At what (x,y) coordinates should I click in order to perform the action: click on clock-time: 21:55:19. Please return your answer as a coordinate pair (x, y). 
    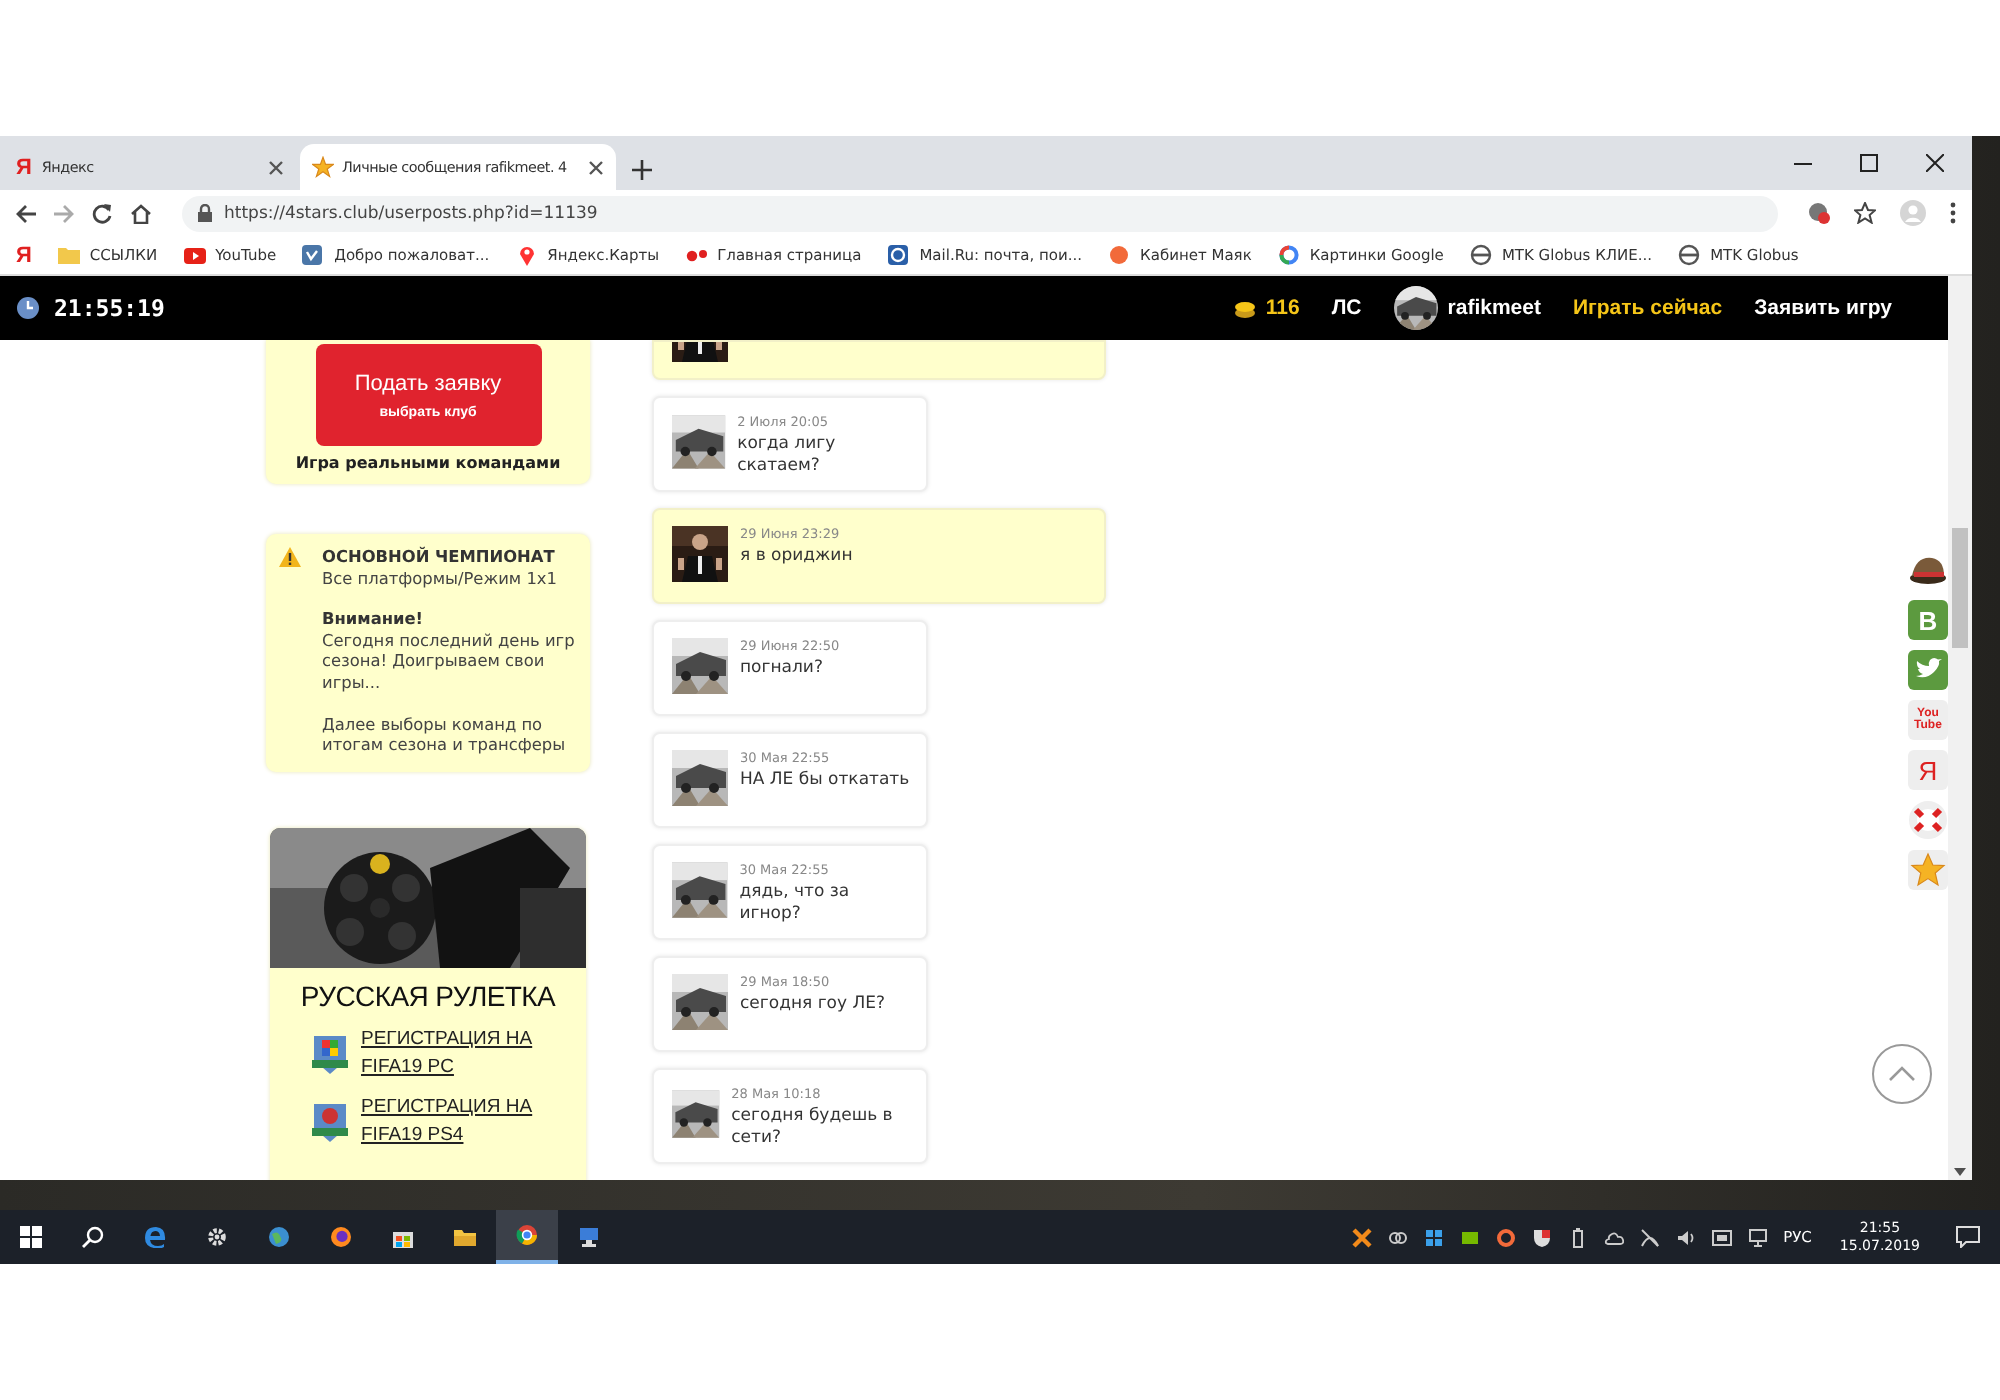
    Looking at the image, I should click on (109, 308).